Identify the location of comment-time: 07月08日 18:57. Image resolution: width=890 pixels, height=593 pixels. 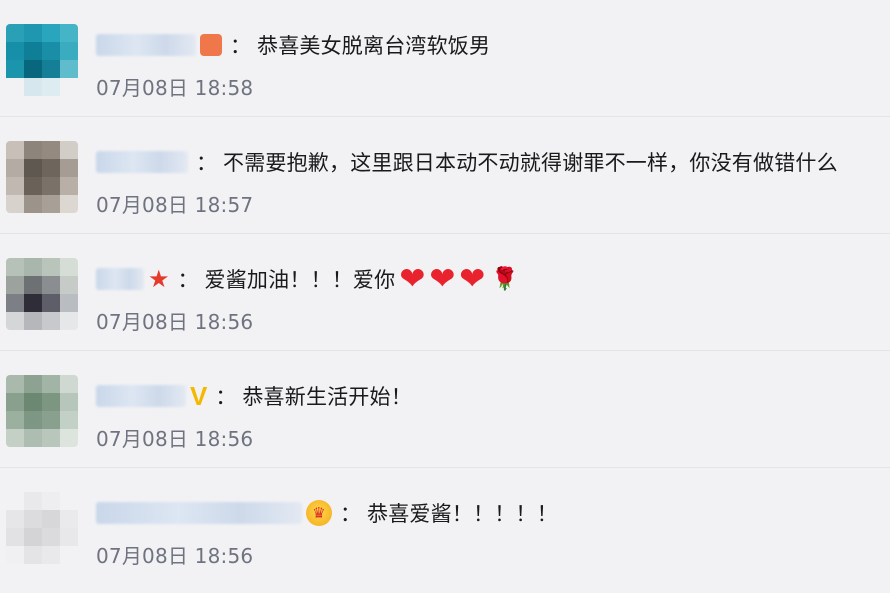
(175, 205).